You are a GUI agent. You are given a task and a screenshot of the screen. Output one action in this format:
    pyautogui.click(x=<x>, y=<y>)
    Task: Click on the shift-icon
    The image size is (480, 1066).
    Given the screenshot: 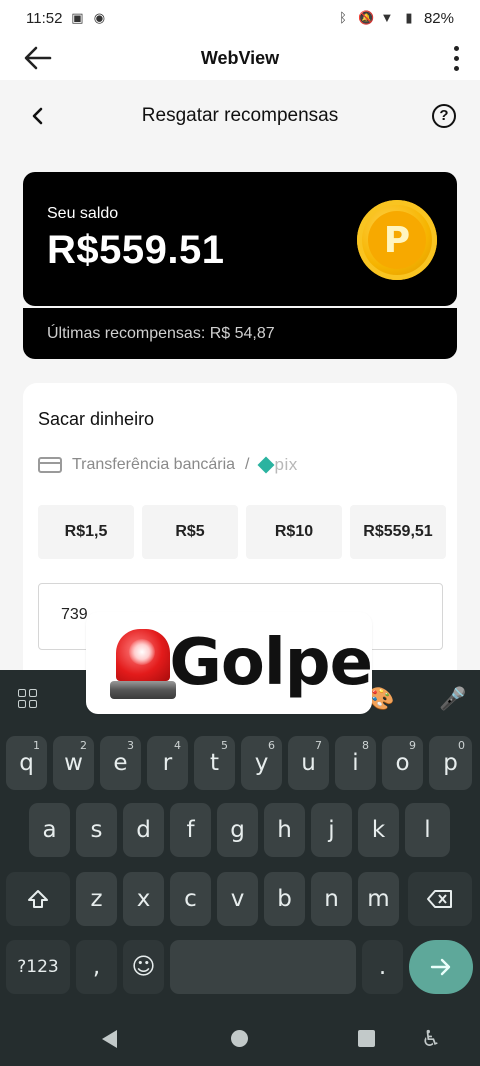 What is the action you would take?
    pyautogui.click(x=38, y=899)
    